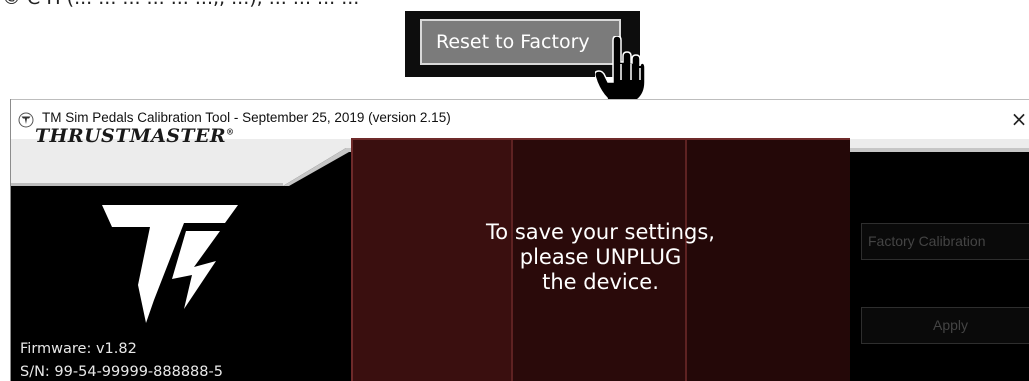 This screenshot has height=381, width=1029. I want to click on apply-button: Apply, so click(945, 325).